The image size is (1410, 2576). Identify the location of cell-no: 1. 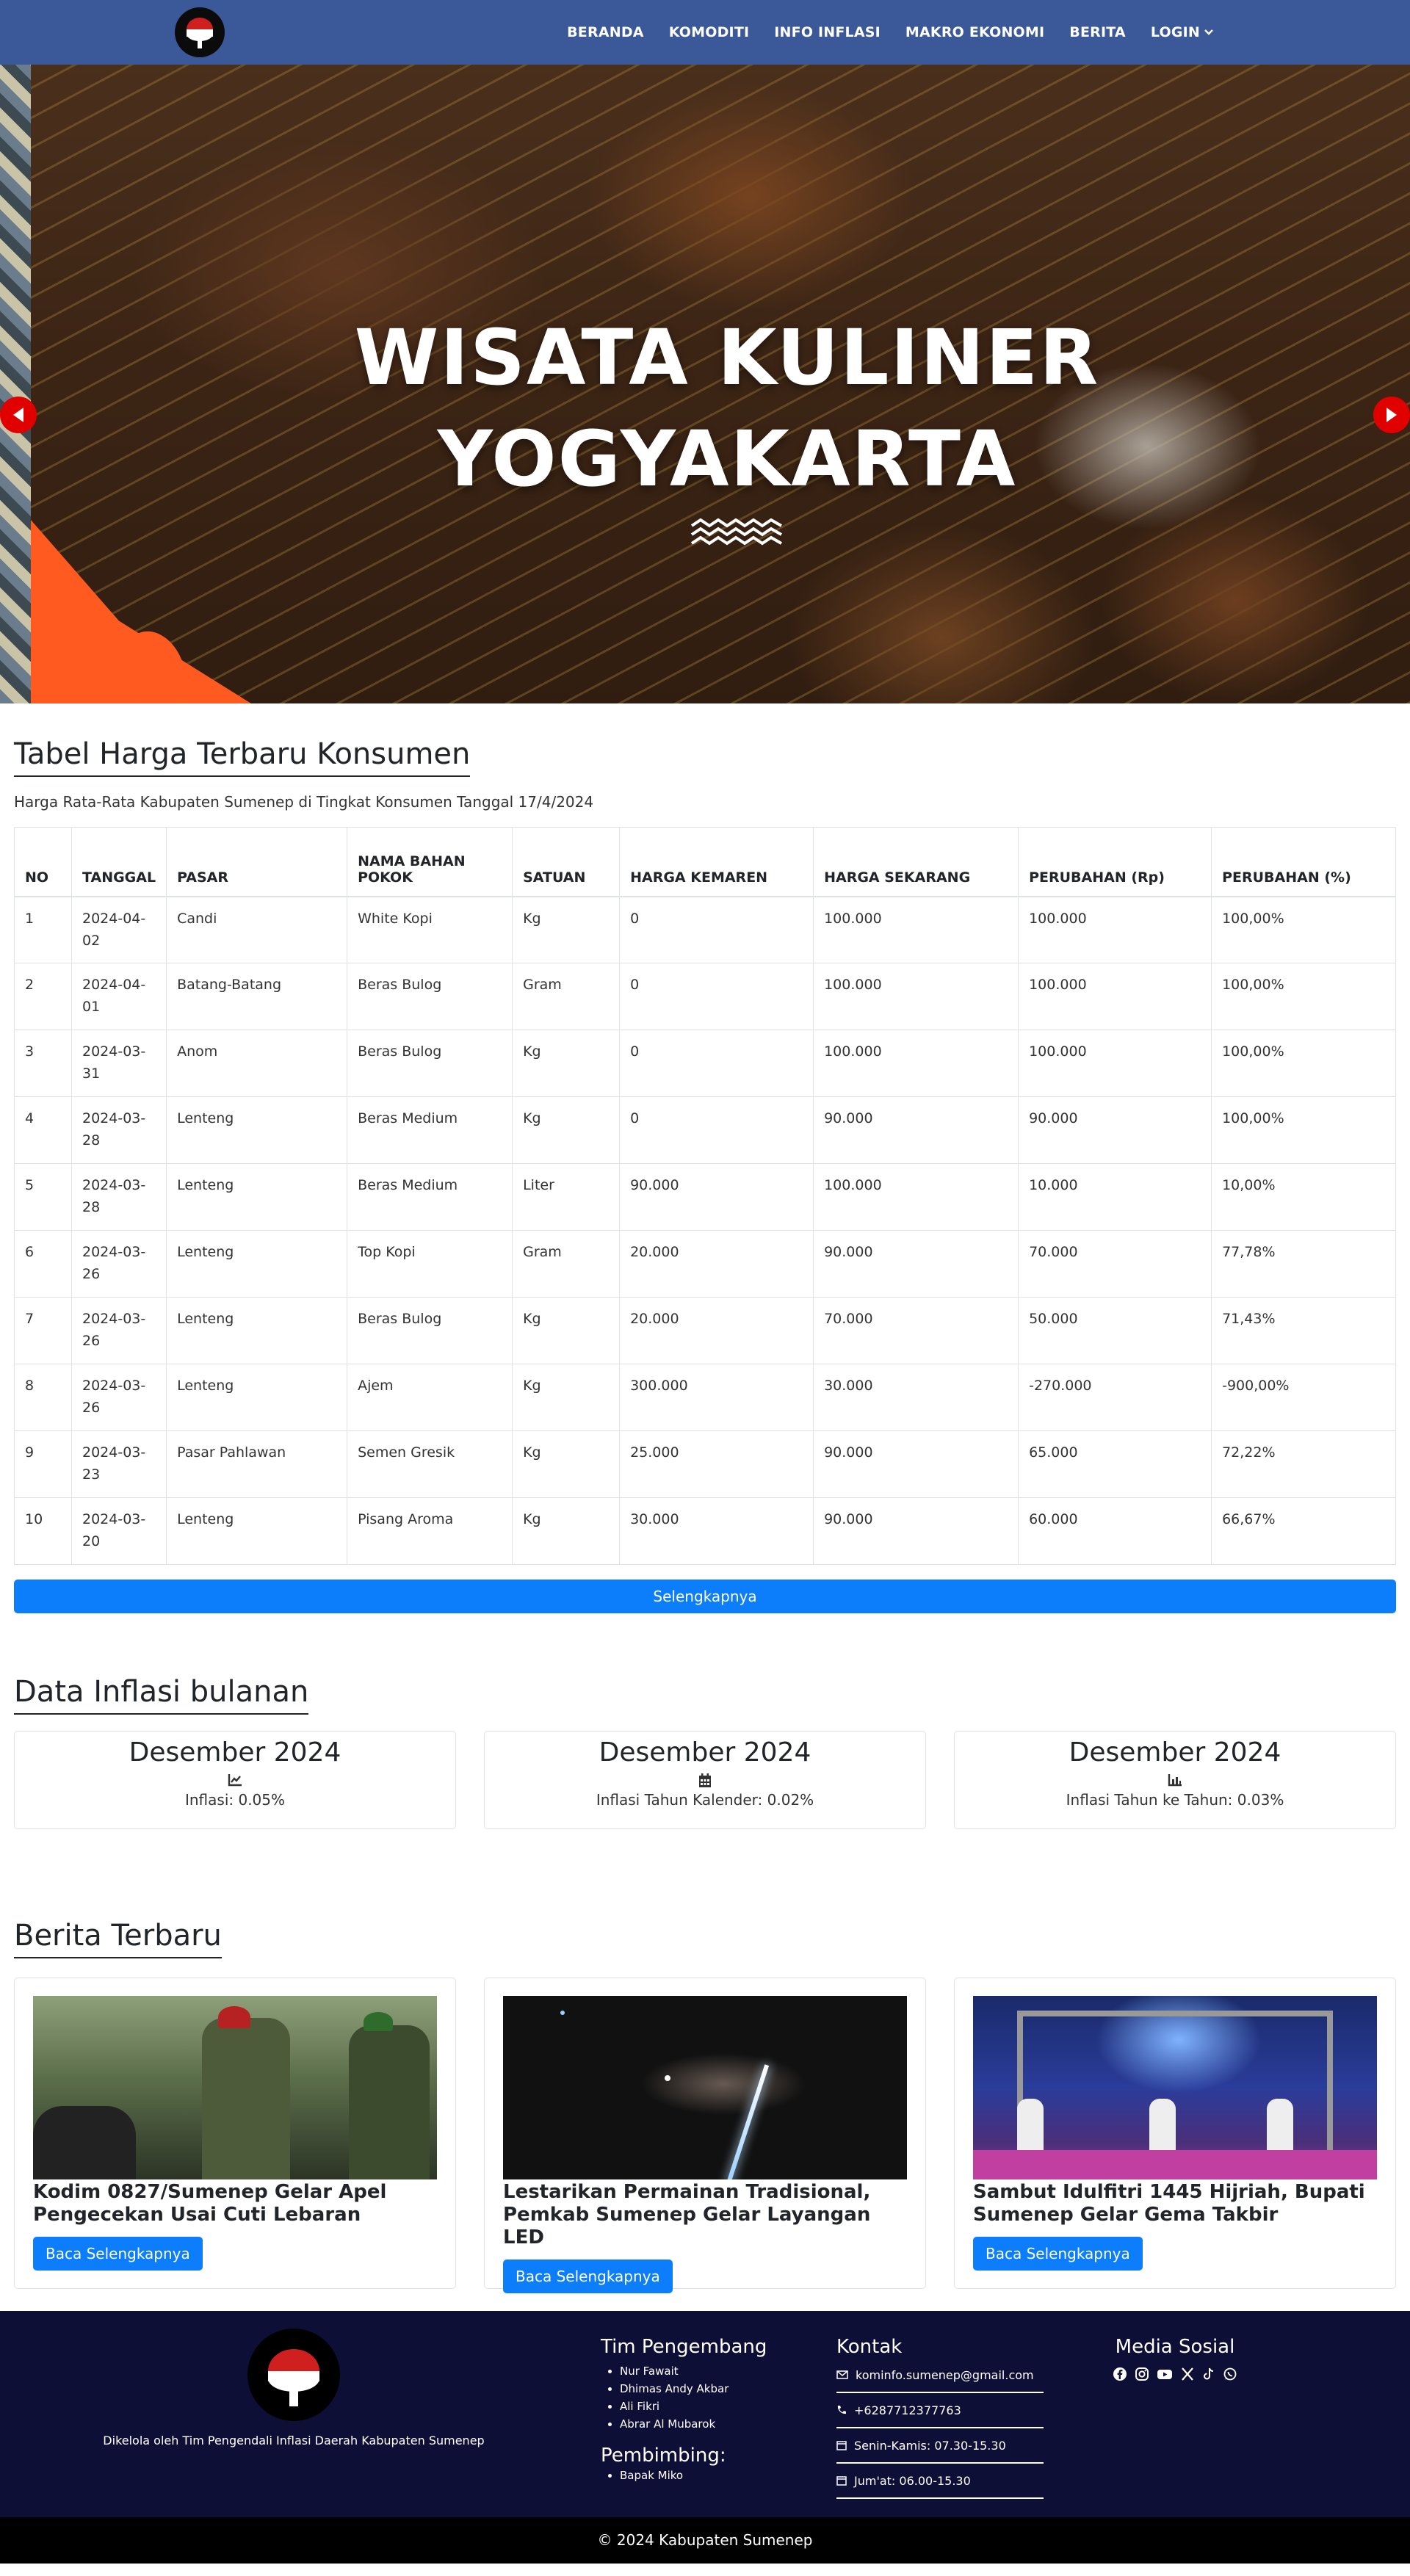
(43, 929).